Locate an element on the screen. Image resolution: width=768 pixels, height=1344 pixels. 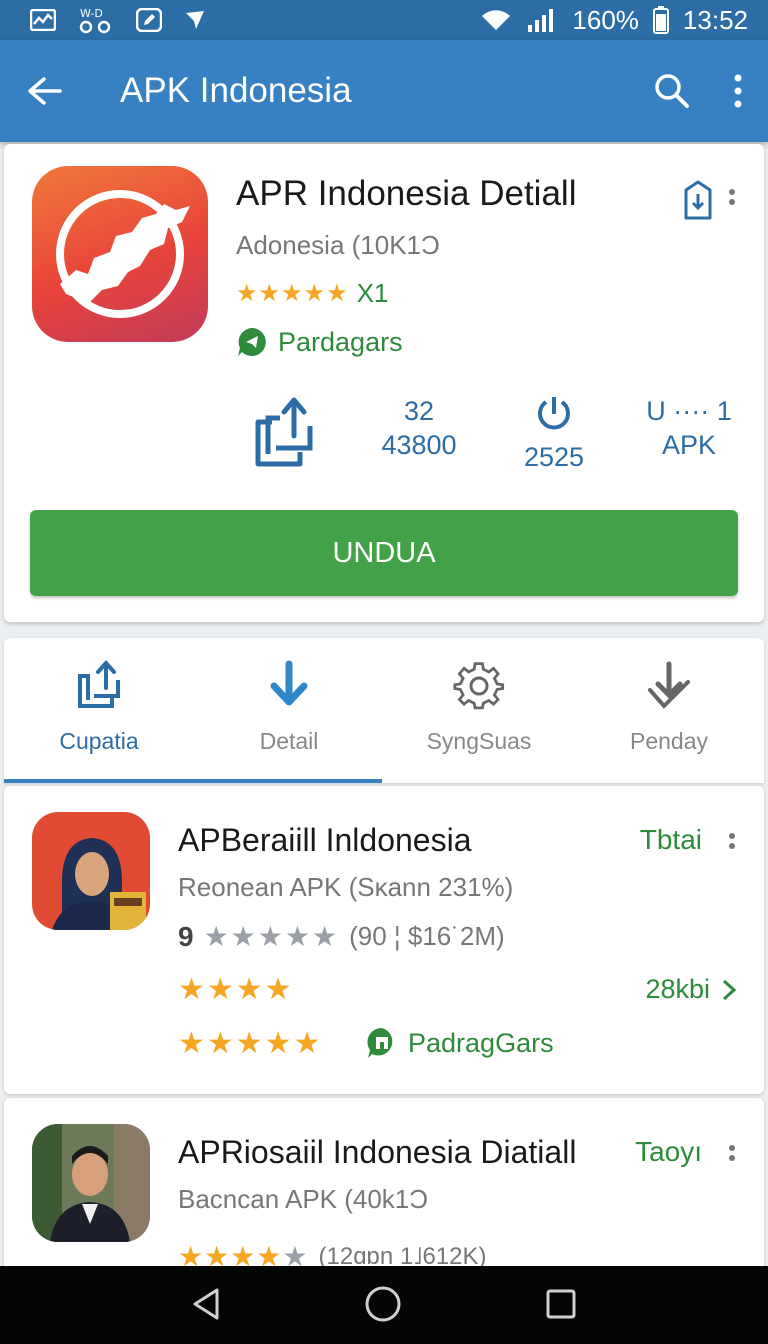
item-rating-number: 9 is located at coordinates (186, 936).